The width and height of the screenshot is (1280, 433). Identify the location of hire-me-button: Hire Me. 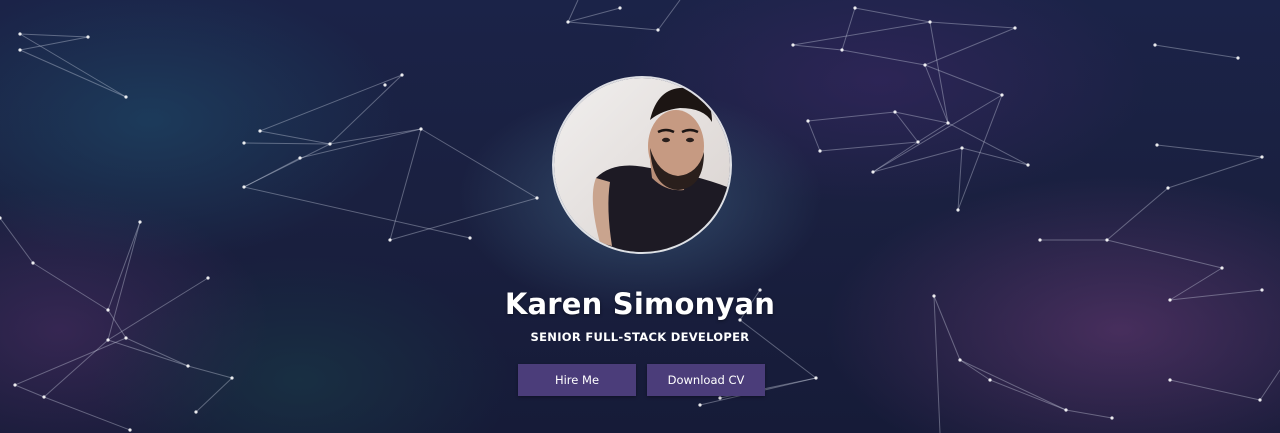
(577, 380).